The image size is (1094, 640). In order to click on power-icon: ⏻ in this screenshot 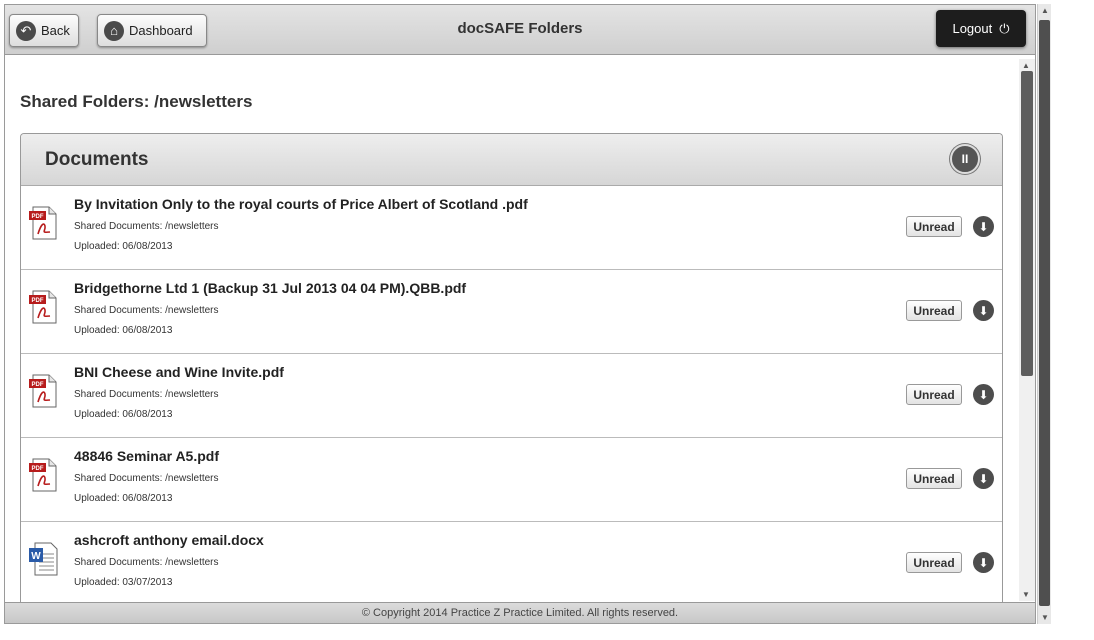, I will do `click(1004, 28)`.